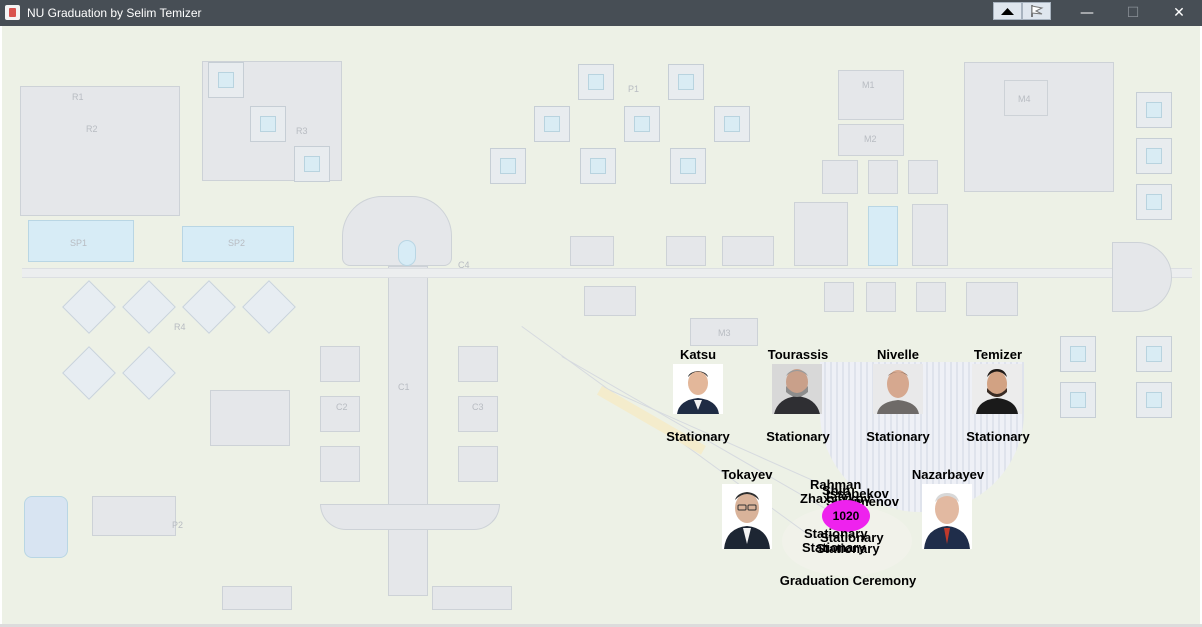 This screenshot has height=627, width=1202. I want to click on agent-photo-temizer, so click(997, 389).